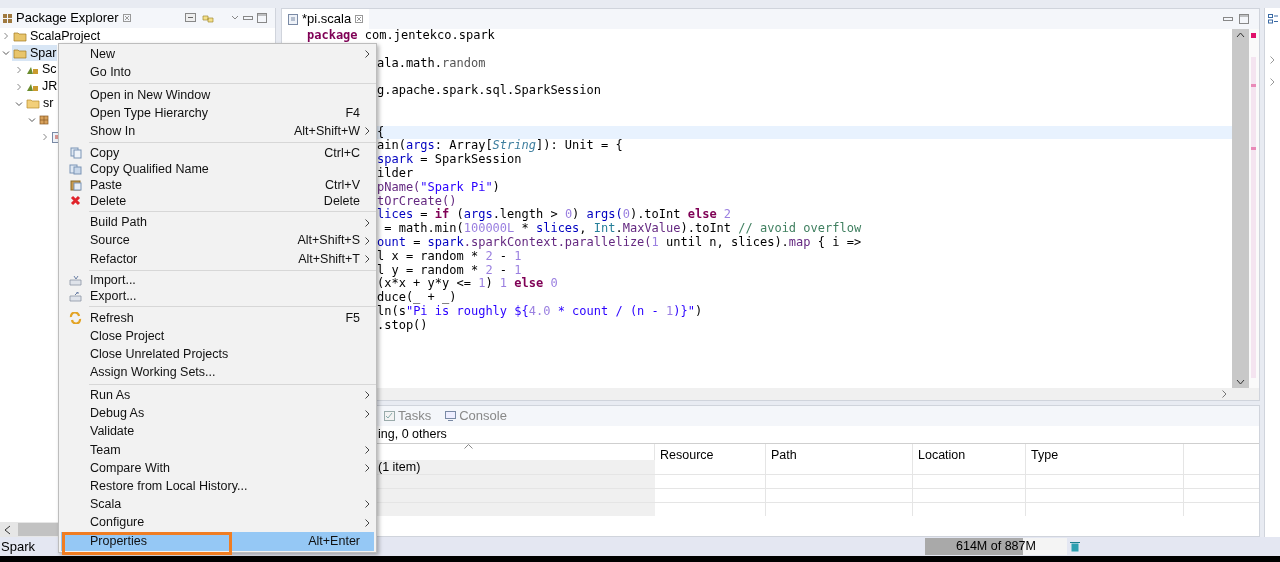 This screenshot has height=562, width=1280. What do you see at coordinates (217, 113) in the screenshot?
I see `menu-item: Open Type Hierarchy F4` at bounding box center [217, 113].